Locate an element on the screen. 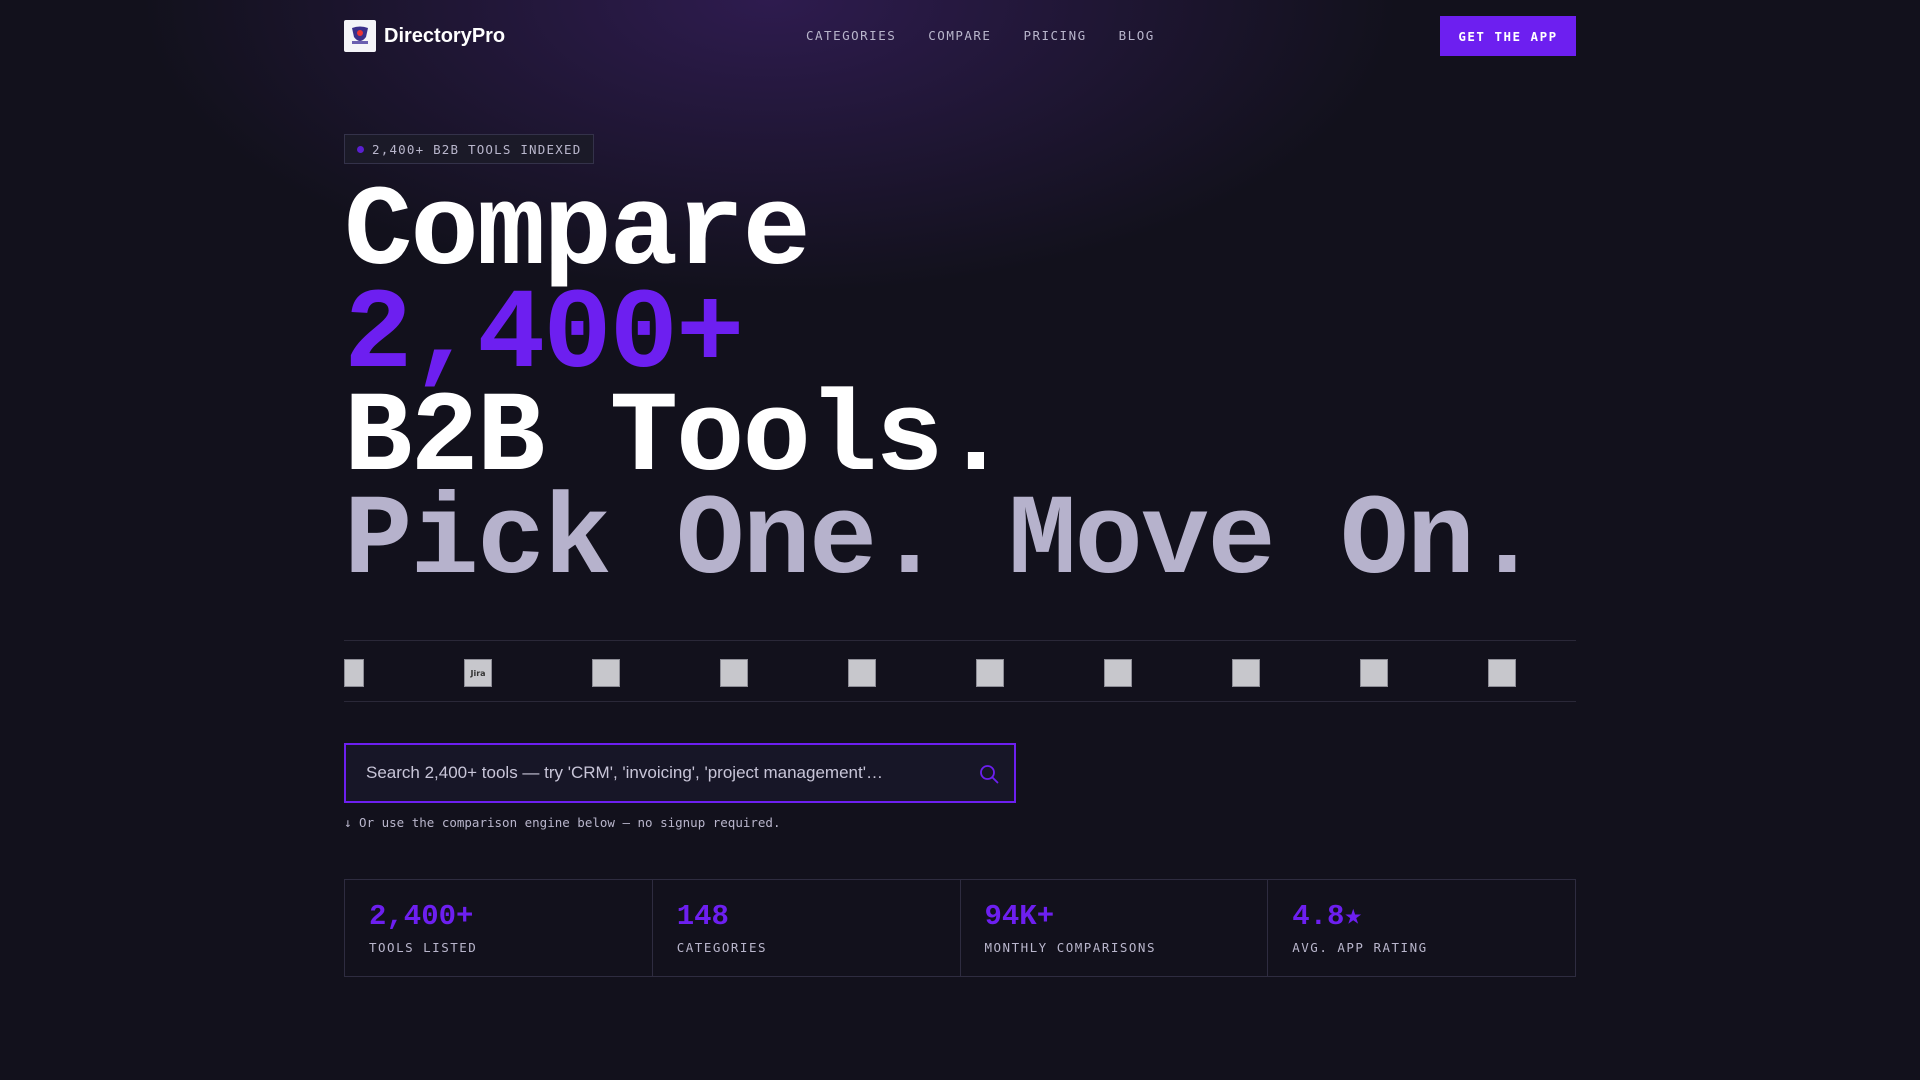 This screenshot has width=1920, height=1080. nav-compare: COMPARE is located at coordinates (959, 35).